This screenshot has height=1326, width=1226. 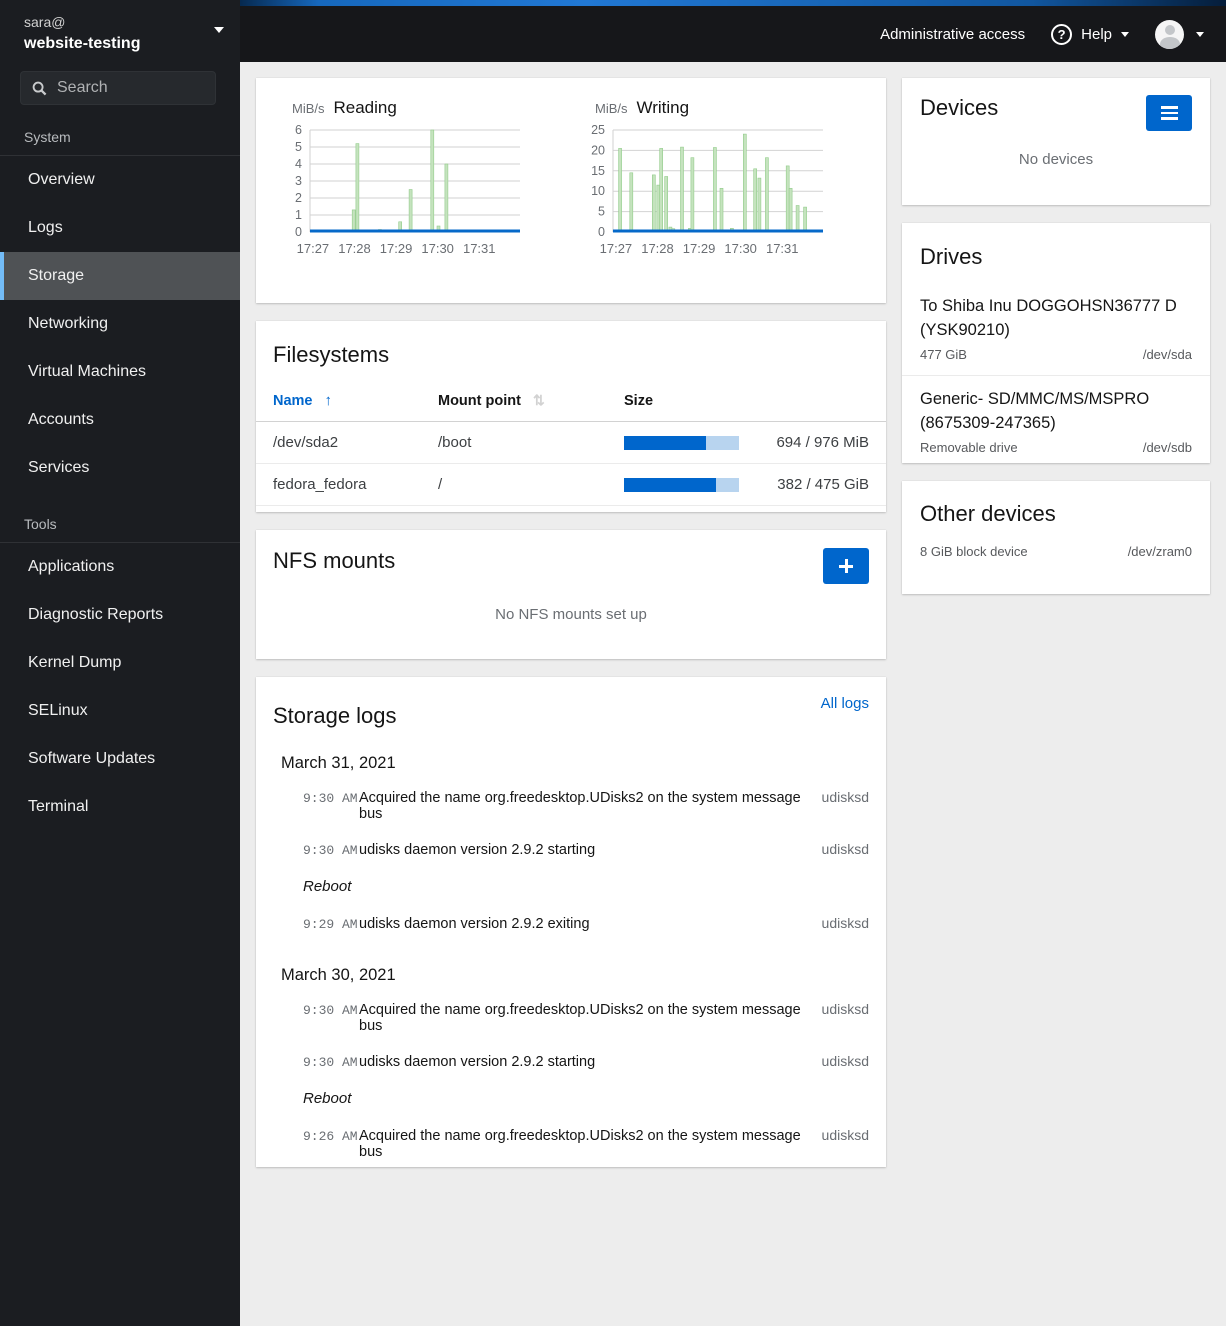 What do you see at coordinates (952, 34) in the screenshot?
I see `administrative-access-button: Administrative access` at bounding box center [952, 34].